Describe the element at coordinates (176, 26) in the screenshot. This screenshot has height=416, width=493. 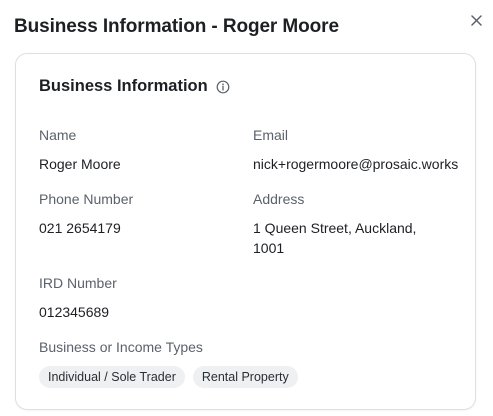
I see `dialog-title: Business Information - Roger Moore` at that location.